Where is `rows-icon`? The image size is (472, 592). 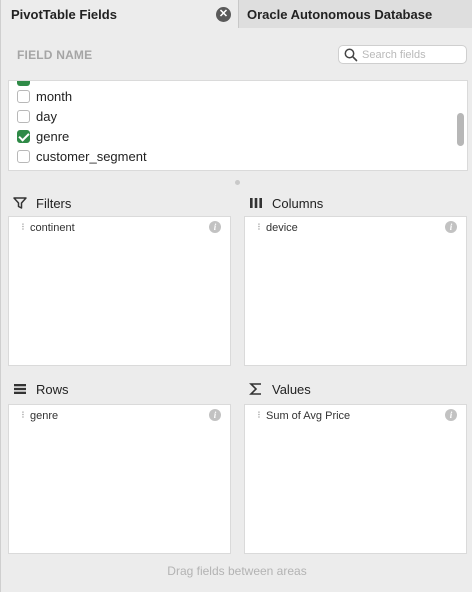 rows-icon is located at coordinates (20, 389).